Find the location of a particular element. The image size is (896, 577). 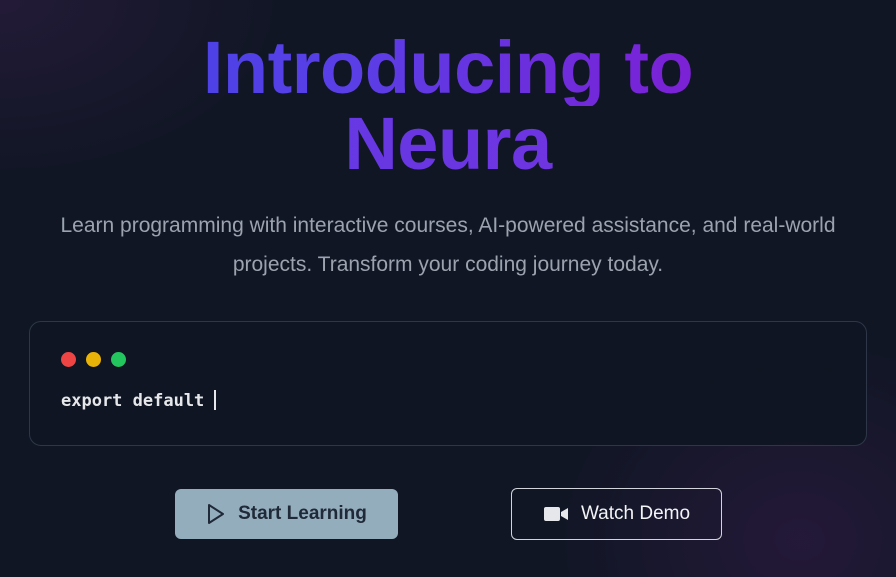

green-dot is located at coordinates (118, 359).